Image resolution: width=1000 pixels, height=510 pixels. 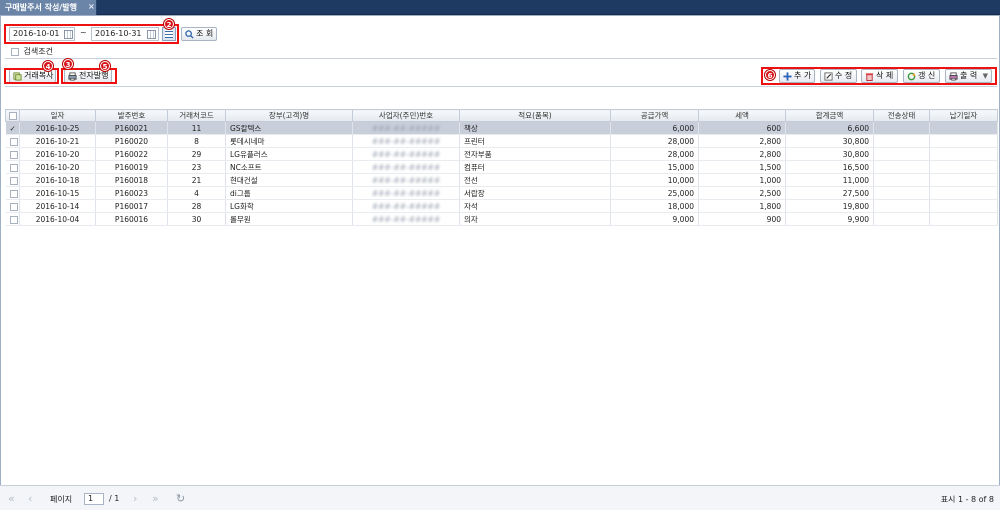 I want to click on cell-total: 11,000, so click(x=829, y=180).